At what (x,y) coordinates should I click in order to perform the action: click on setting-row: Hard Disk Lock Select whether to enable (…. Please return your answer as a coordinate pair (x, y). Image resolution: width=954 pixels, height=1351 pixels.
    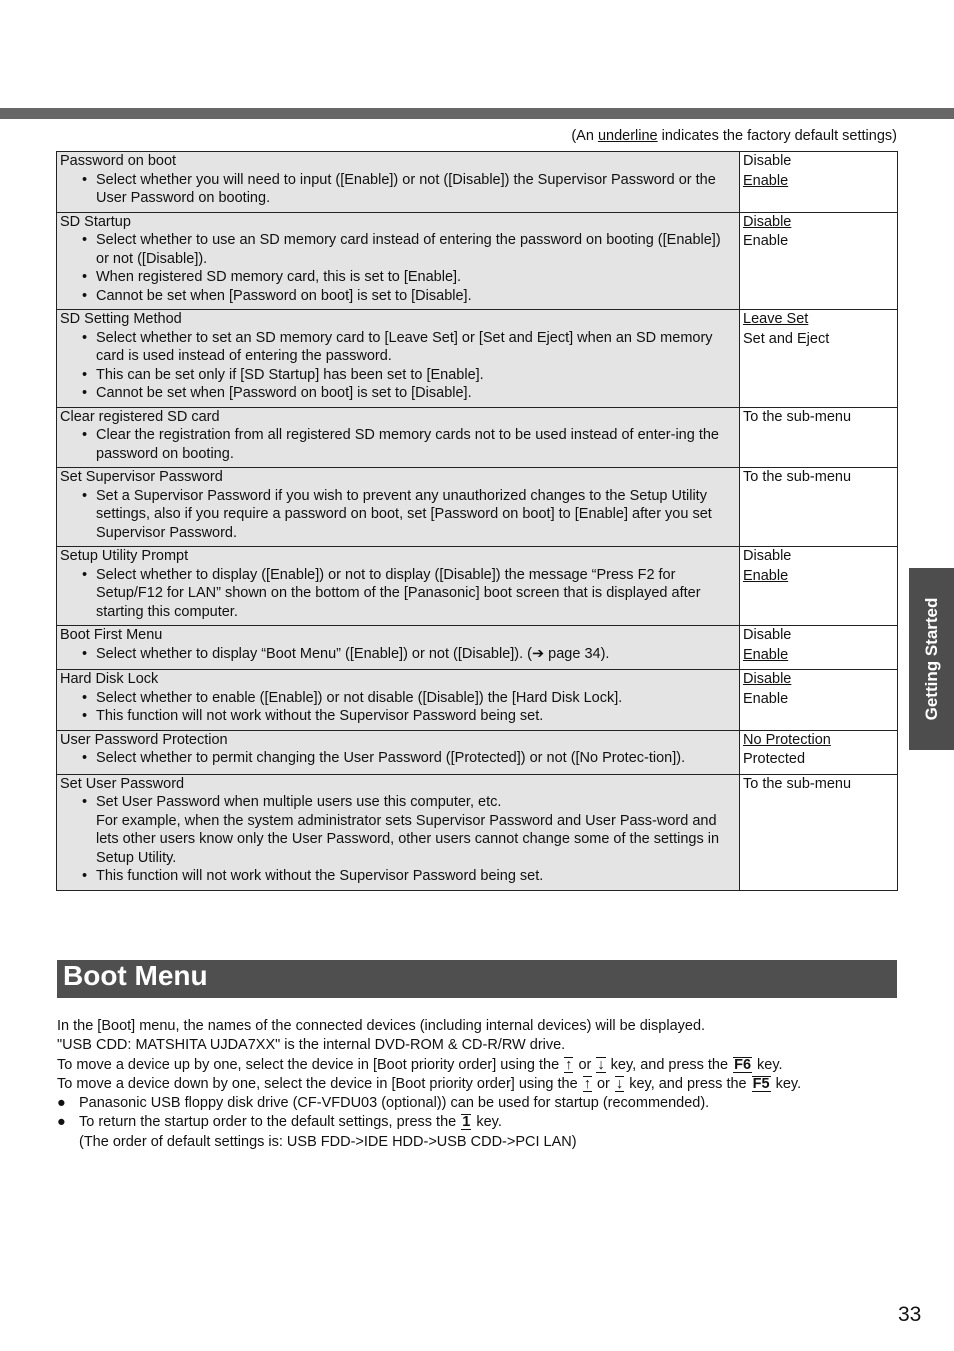
    Looking at the image, I should click on (477, 700).